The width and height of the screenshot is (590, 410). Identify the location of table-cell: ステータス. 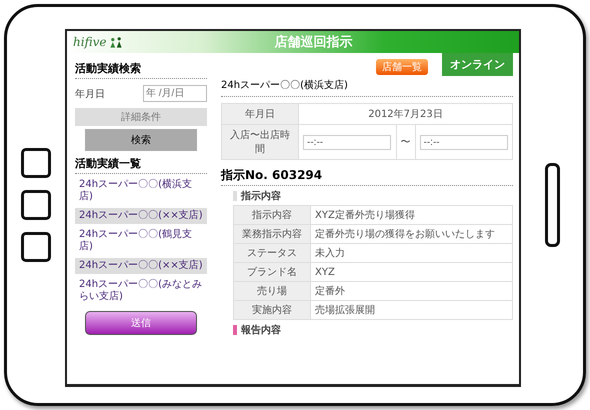
(272, 253).